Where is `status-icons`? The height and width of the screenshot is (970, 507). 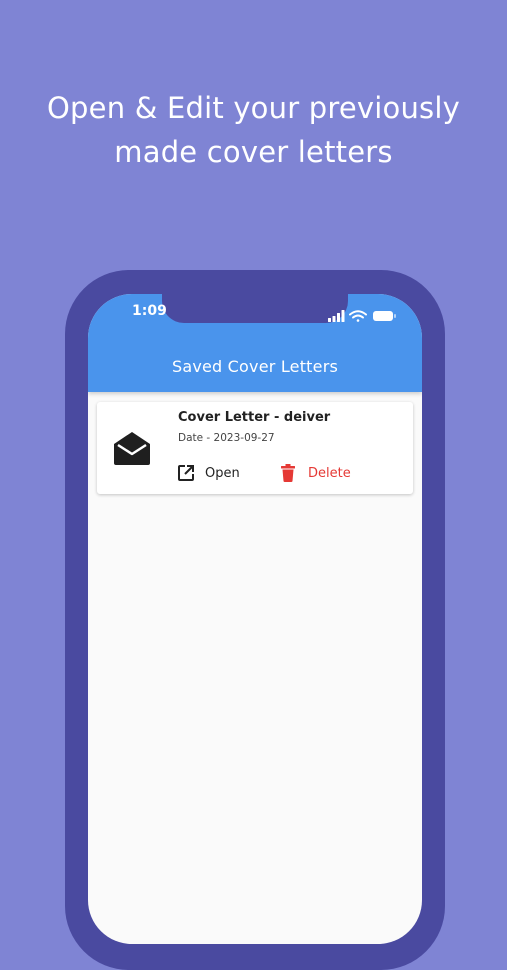
status-icons is located at coordinates (362, 316).